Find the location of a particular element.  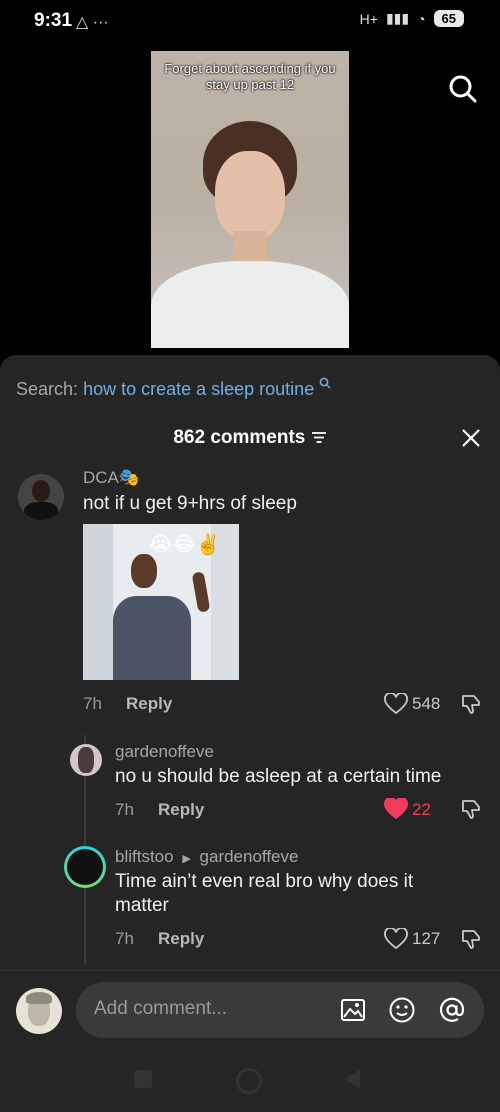

comment-username: DCA🎭 is located at coordinates (111, 478).